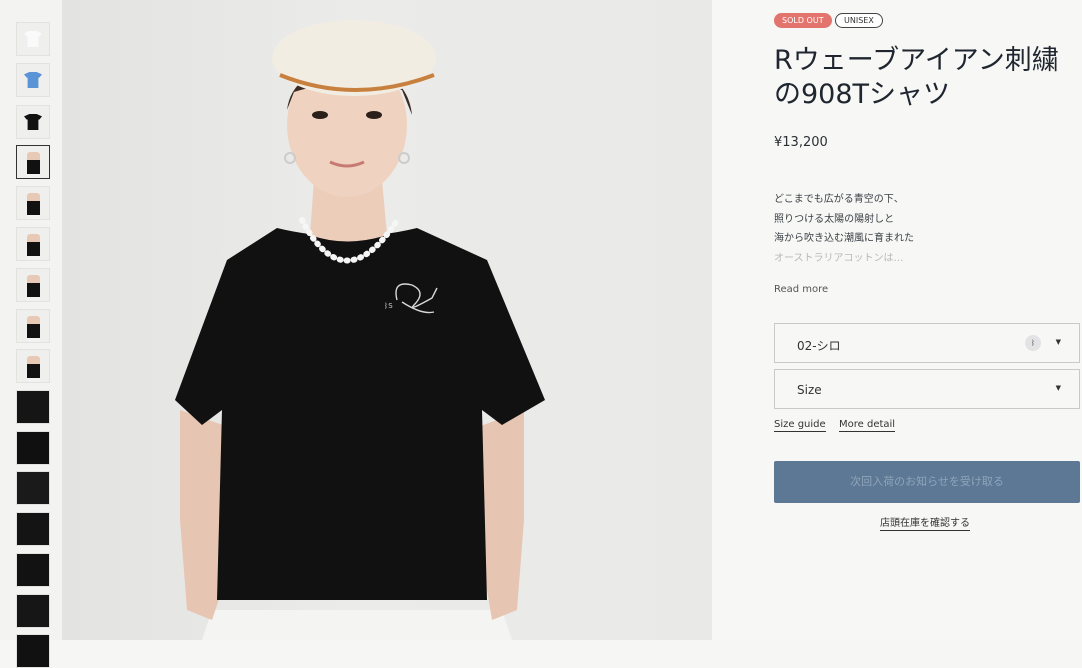 The image size is (1082, 668). Describe the element at coordinates (388, 306) in the screenshot. I see `svg-text: ᛒS` at that location.